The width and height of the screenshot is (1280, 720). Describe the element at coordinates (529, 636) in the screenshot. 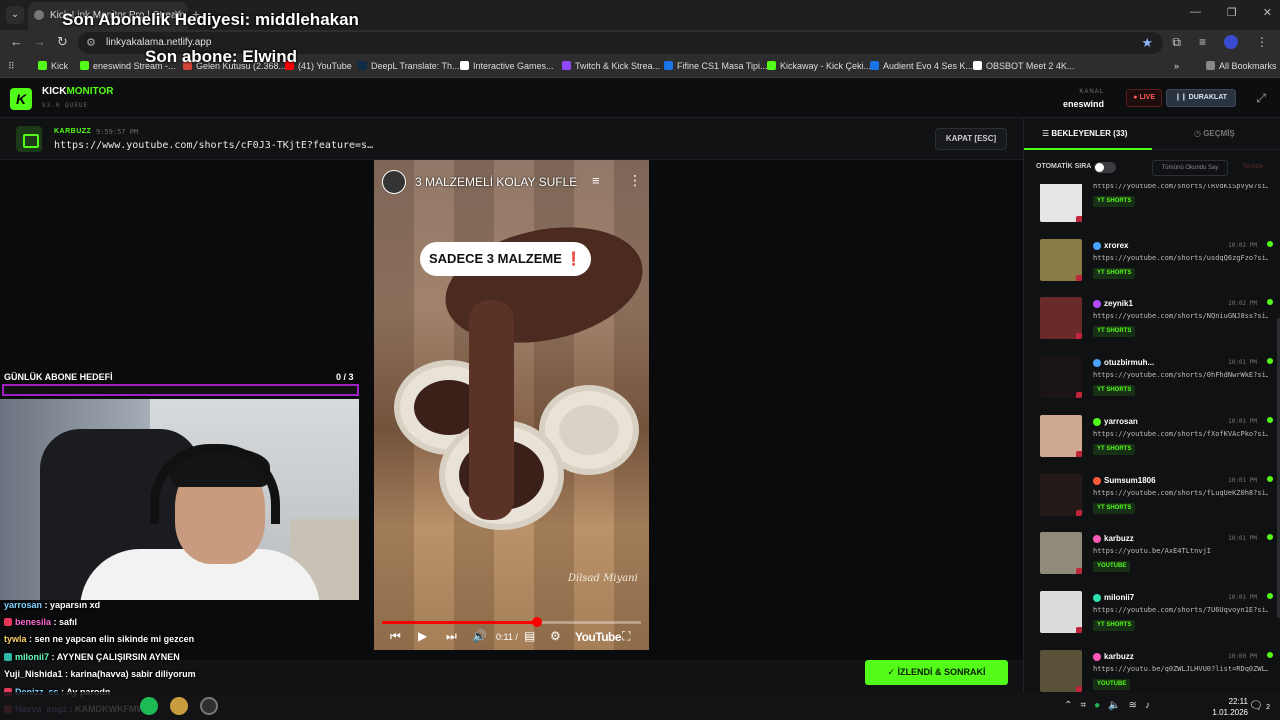

I see `captions-icon: ▤` at that location.